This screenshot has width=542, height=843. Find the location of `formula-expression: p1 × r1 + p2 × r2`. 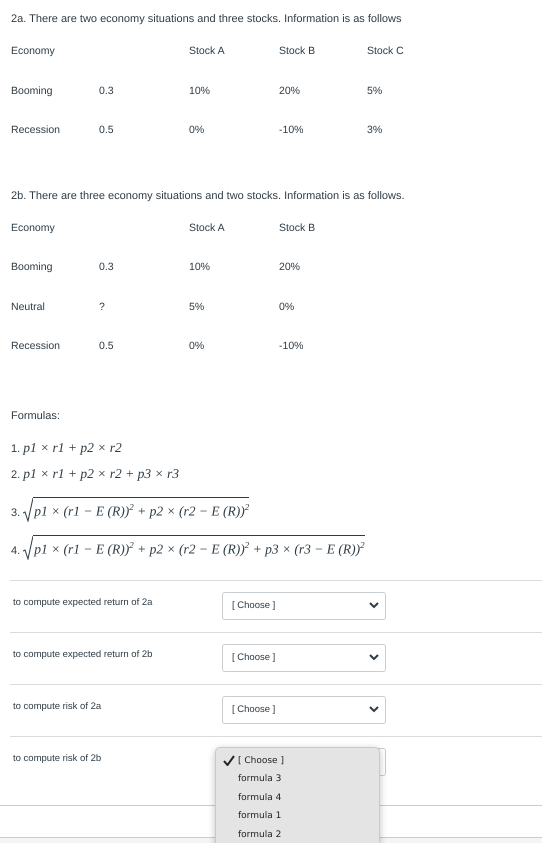

formula-expression: p1 × r1 + p2 × r2 is located at coordinates (72, 447).